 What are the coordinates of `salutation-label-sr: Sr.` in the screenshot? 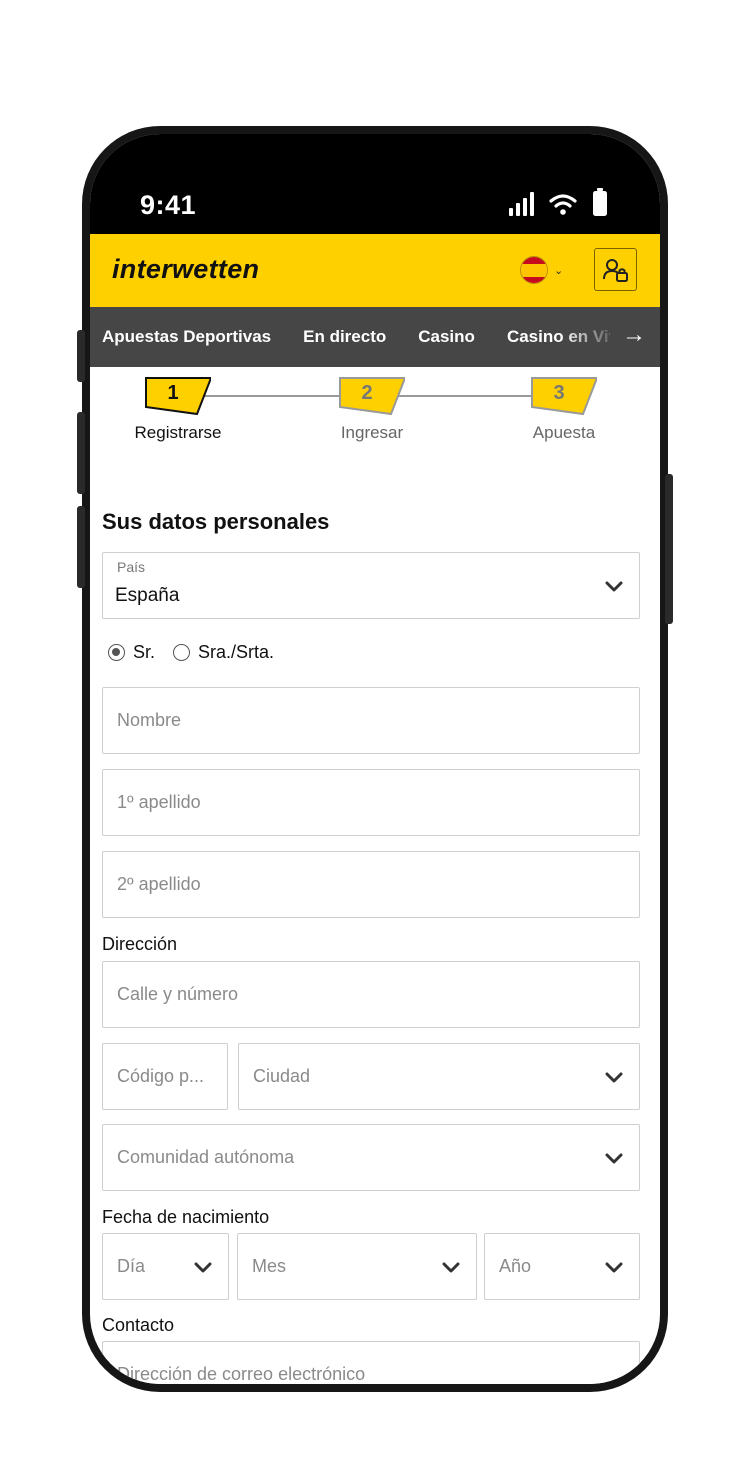 It's located at (144, 652).